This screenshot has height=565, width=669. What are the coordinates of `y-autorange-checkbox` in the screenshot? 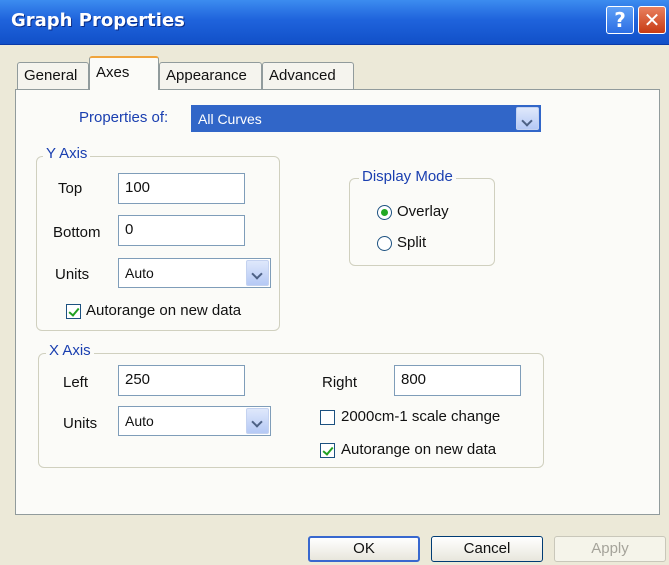 It's located at (73, 311).